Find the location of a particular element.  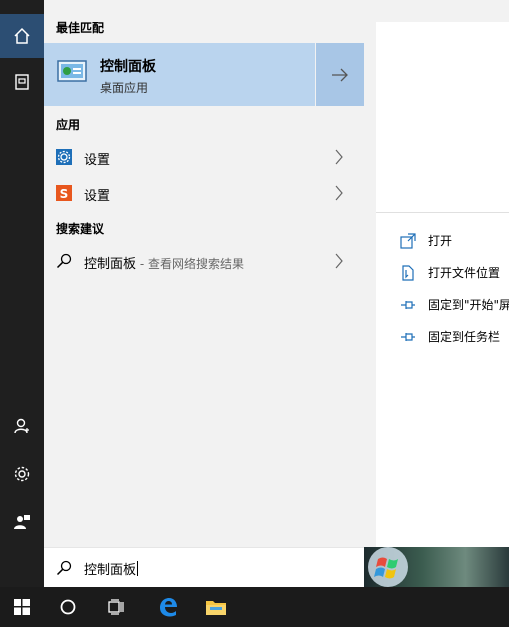

taskbar is located at coordinates (254, 607).